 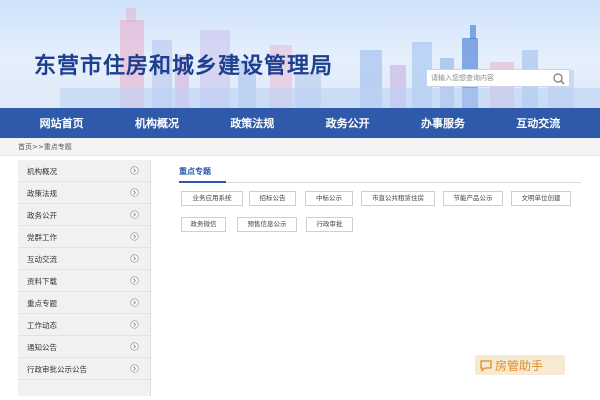 I want to click on sidebar-item-key-topics: 重点专题, so click(x=84, y=303).